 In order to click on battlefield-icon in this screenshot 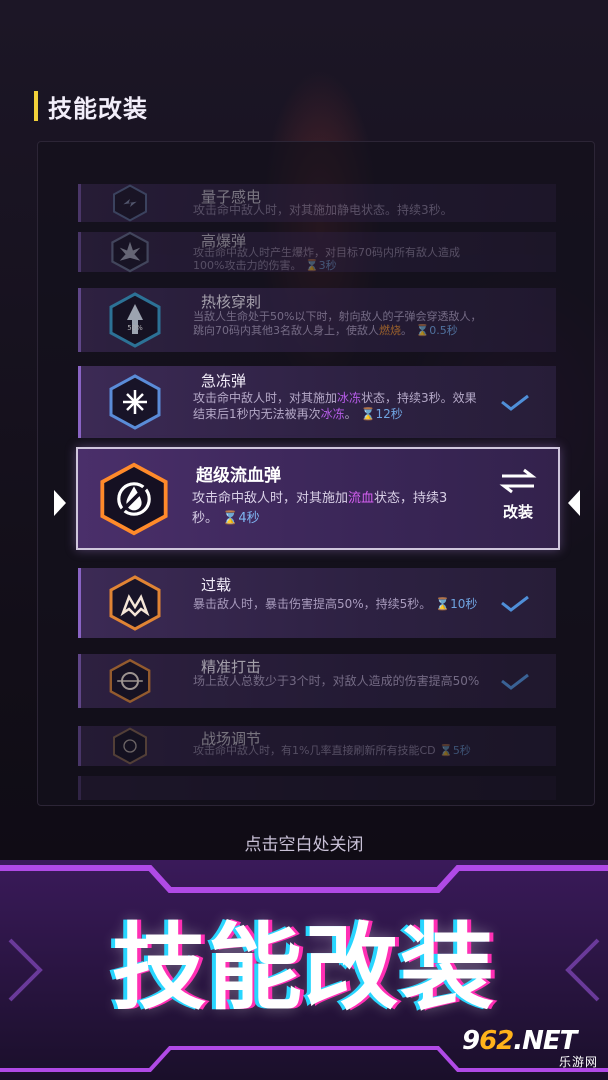, I will do `click(130, 746)`.